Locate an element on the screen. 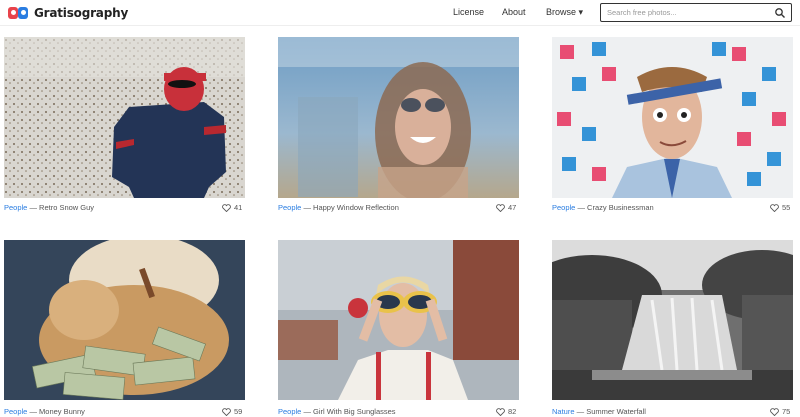 Image resolution: width=800 pixels, height=417 pixels. category-link: Nature is located at coordinates (563, 411).